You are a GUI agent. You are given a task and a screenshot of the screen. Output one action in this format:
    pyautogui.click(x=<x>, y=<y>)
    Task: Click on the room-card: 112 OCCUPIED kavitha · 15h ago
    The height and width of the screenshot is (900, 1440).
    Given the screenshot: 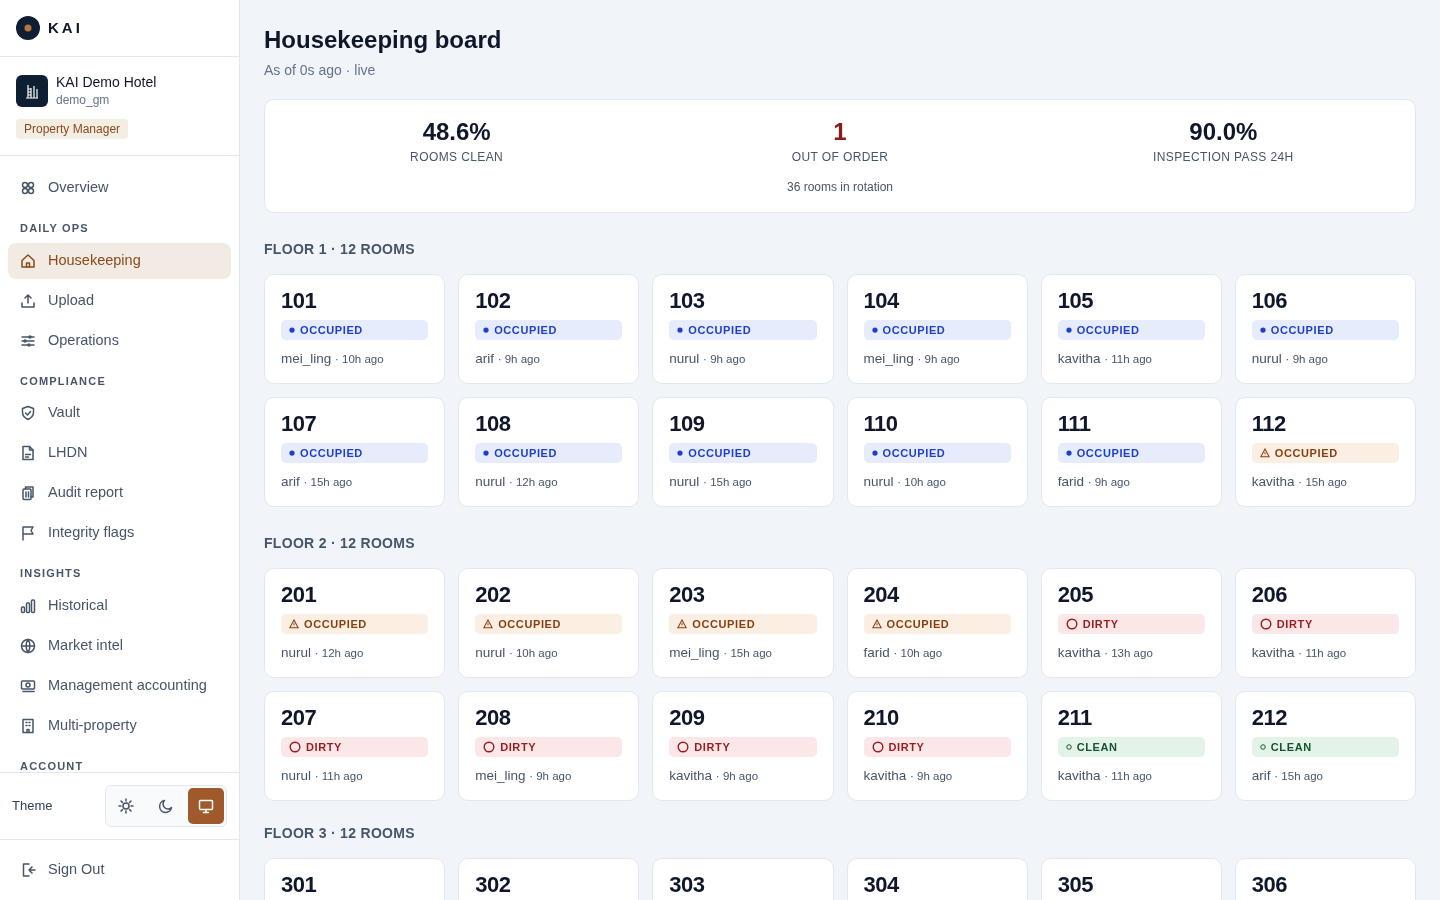 What is the action you would take?
    pyautogui.click(x=1325, y=452)
    